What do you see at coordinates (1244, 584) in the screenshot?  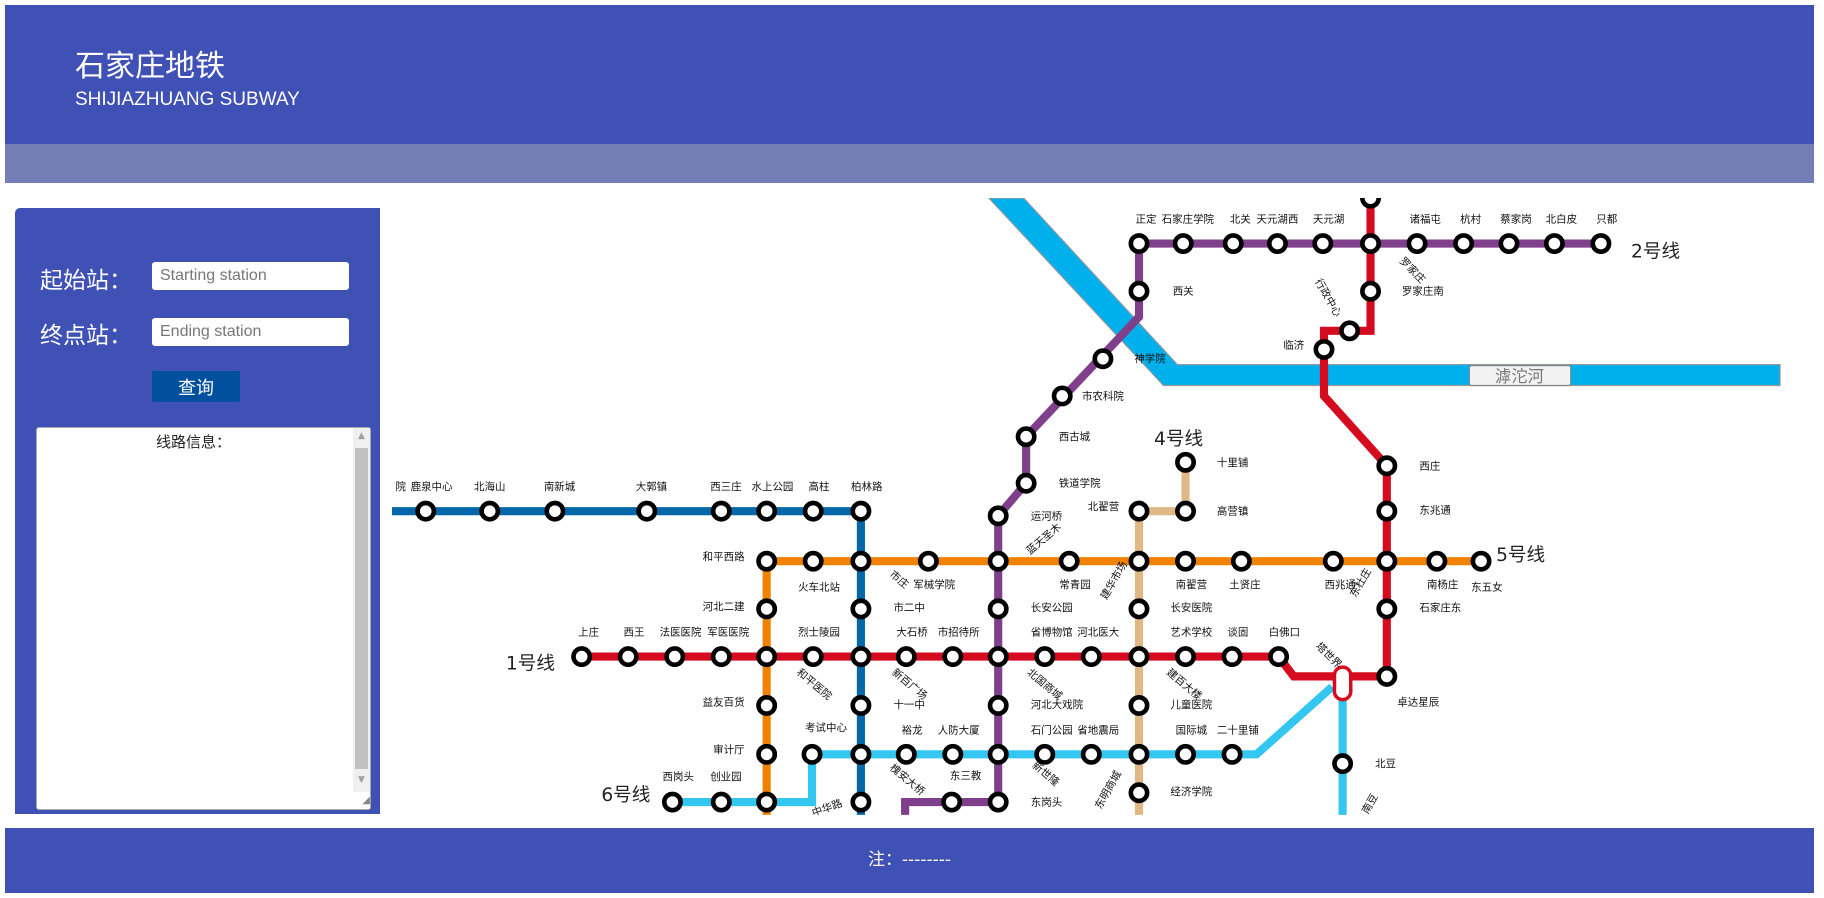 I see `station-label: 土贤庄` at bounding box center [1244, 584].